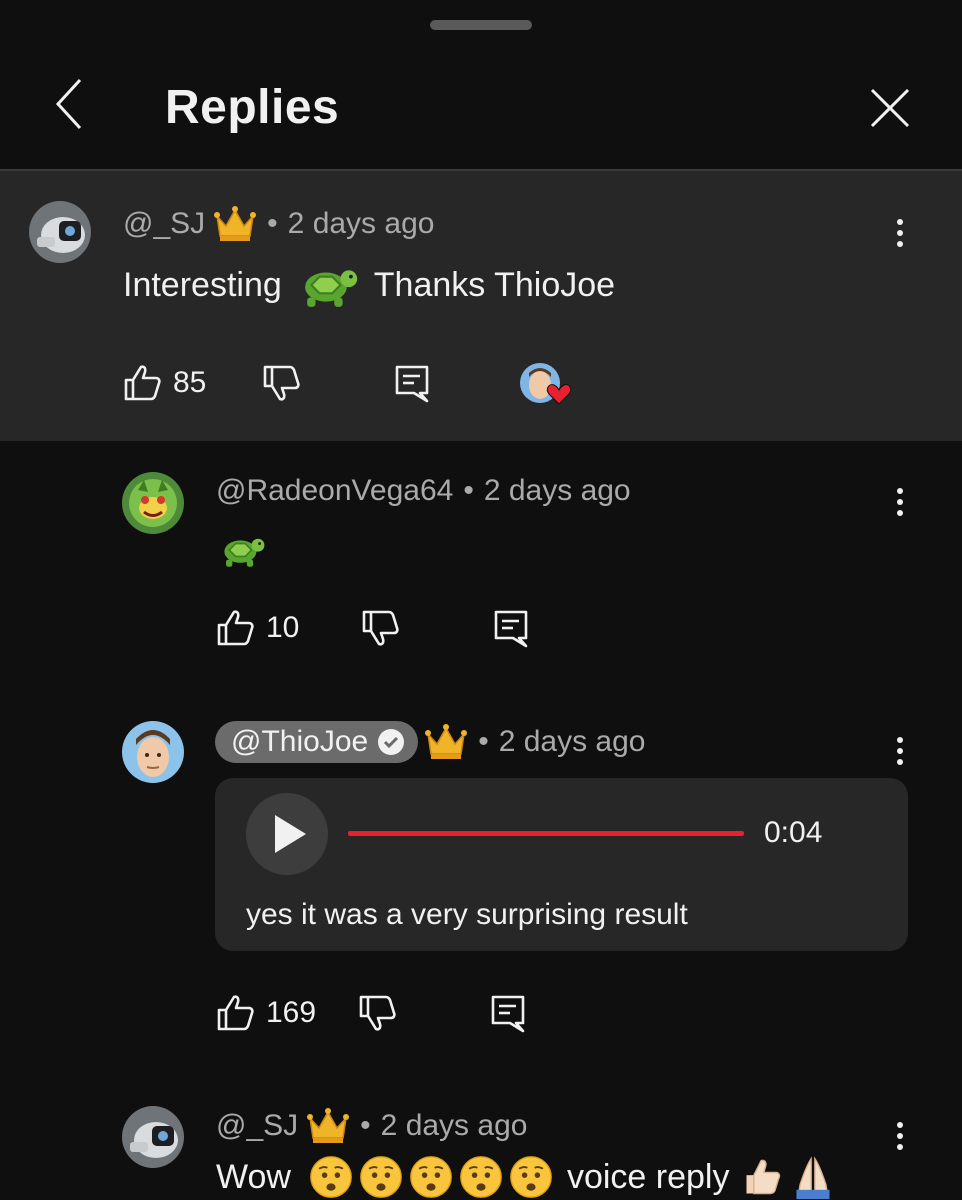 Image resolution: width=962 pixels, height=1200 pixels. I want to click on comment-text-part: Thanks ThioJoe, so click(494, 284).